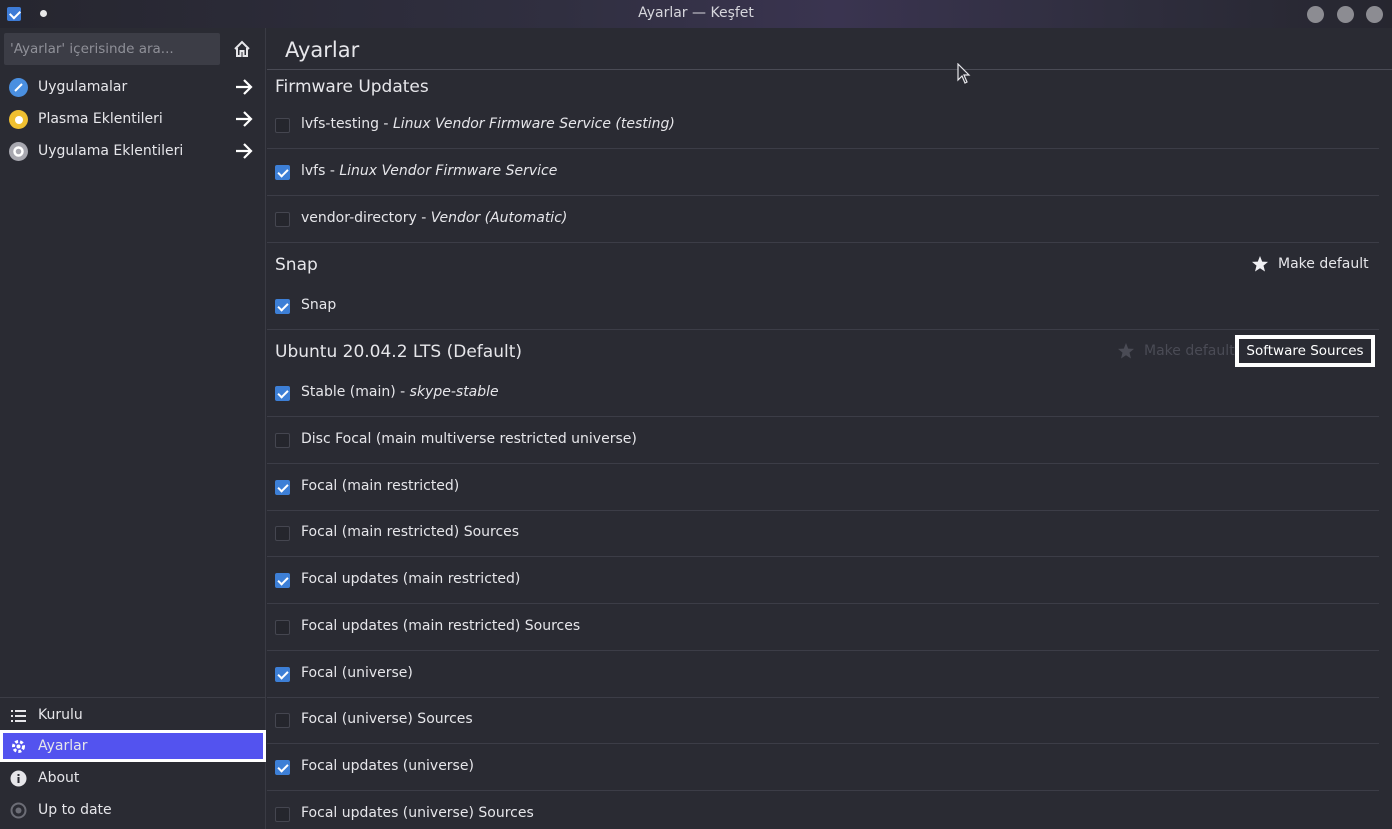 The width and height of the screenshot is (1392, 829). What do you see at coordinates (823, 675) in the screenshot?
I see `source-row: Focal (universe)` at bounding box center [823, 675].